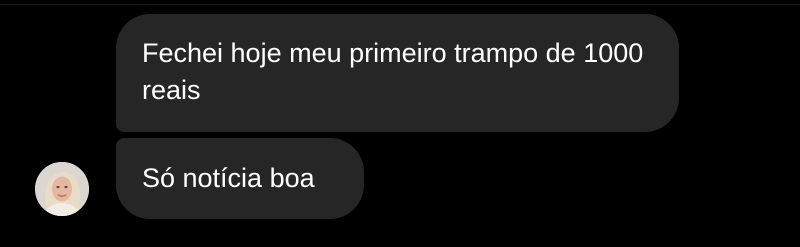  Describe the element at coordinates (240, 178) in the screenshot. I see `message-bubble: Só notícia boa` at that location.